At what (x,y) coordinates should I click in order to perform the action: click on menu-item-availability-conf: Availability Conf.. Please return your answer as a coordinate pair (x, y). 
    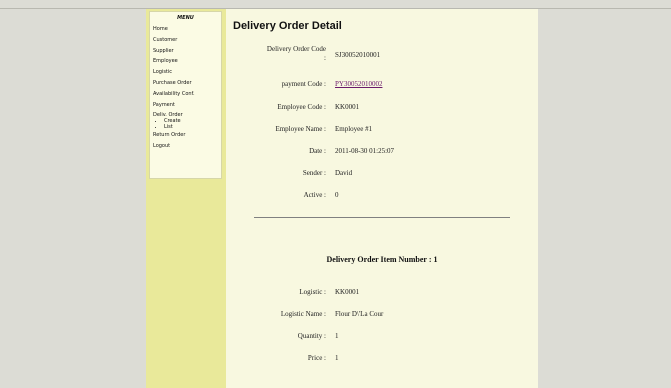
    Looking at the image, I should click on (187, 94).